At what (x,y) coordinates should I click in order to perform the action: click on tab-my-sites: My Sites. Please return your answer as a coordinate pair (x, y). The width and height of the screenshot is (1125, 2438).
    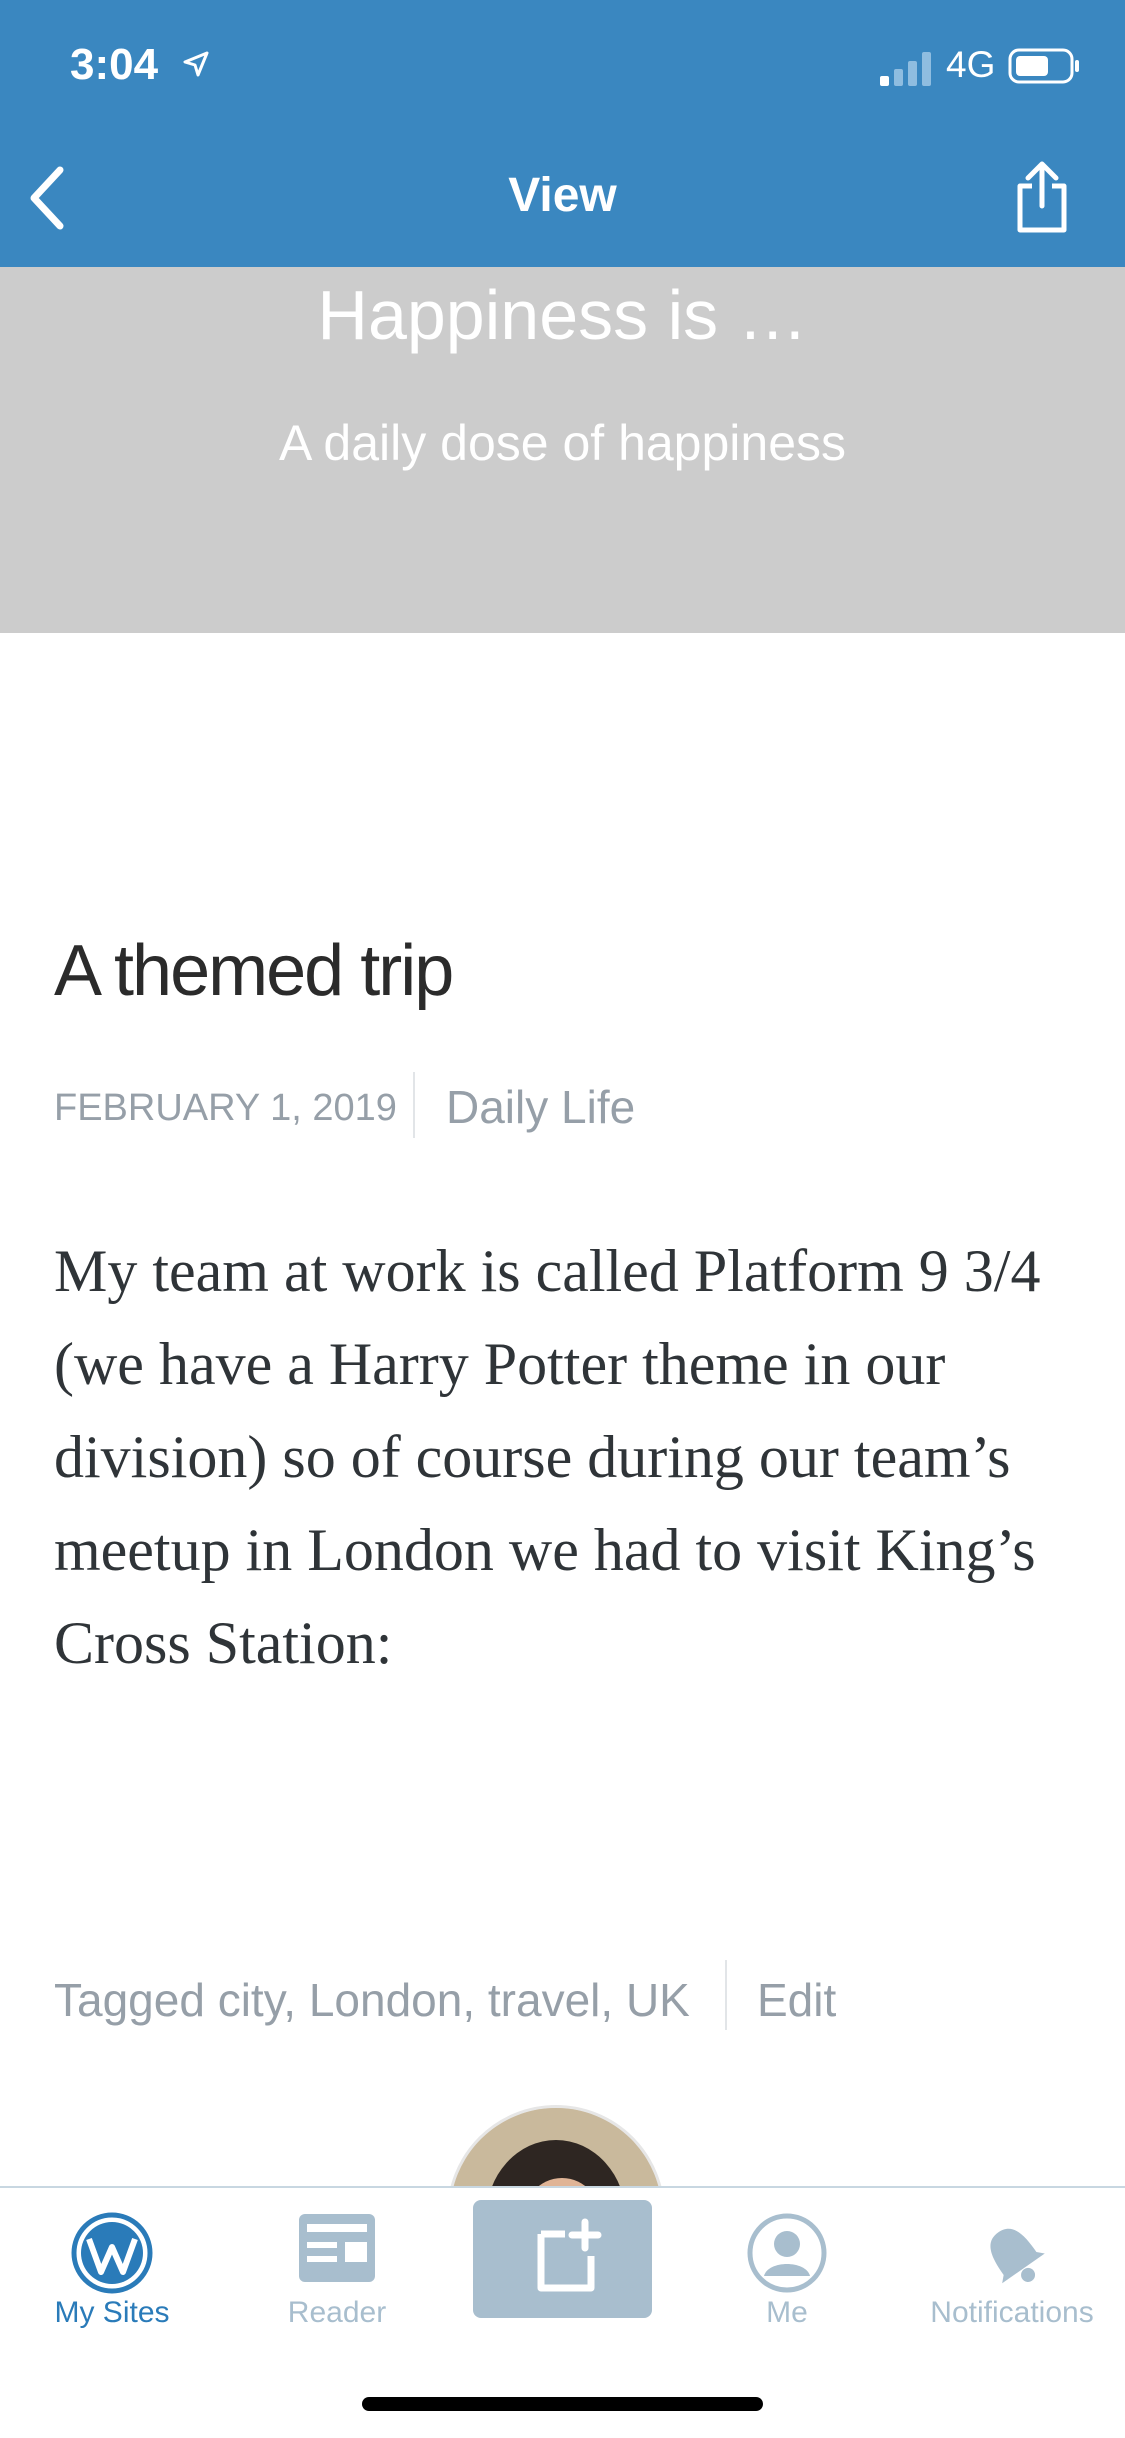
    Looking at the image, I should click on (112, 2261).